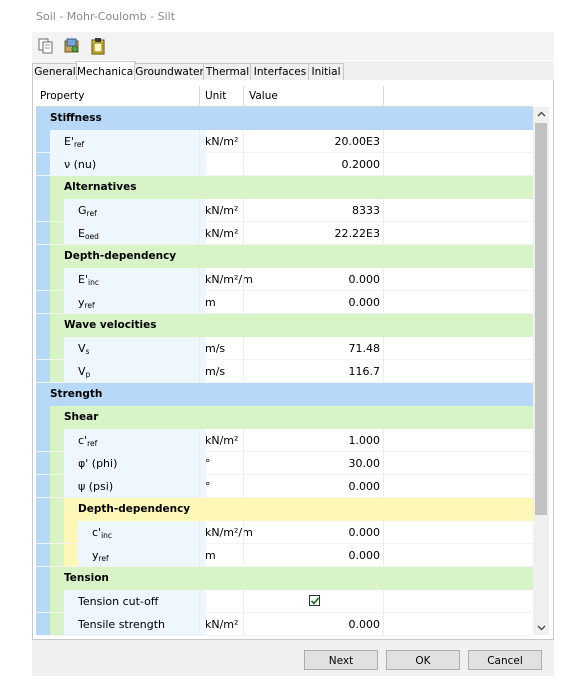  Describe the element at coordinates (326, 72) in the screenshot. I see `tab-initial: Initial` at that location.